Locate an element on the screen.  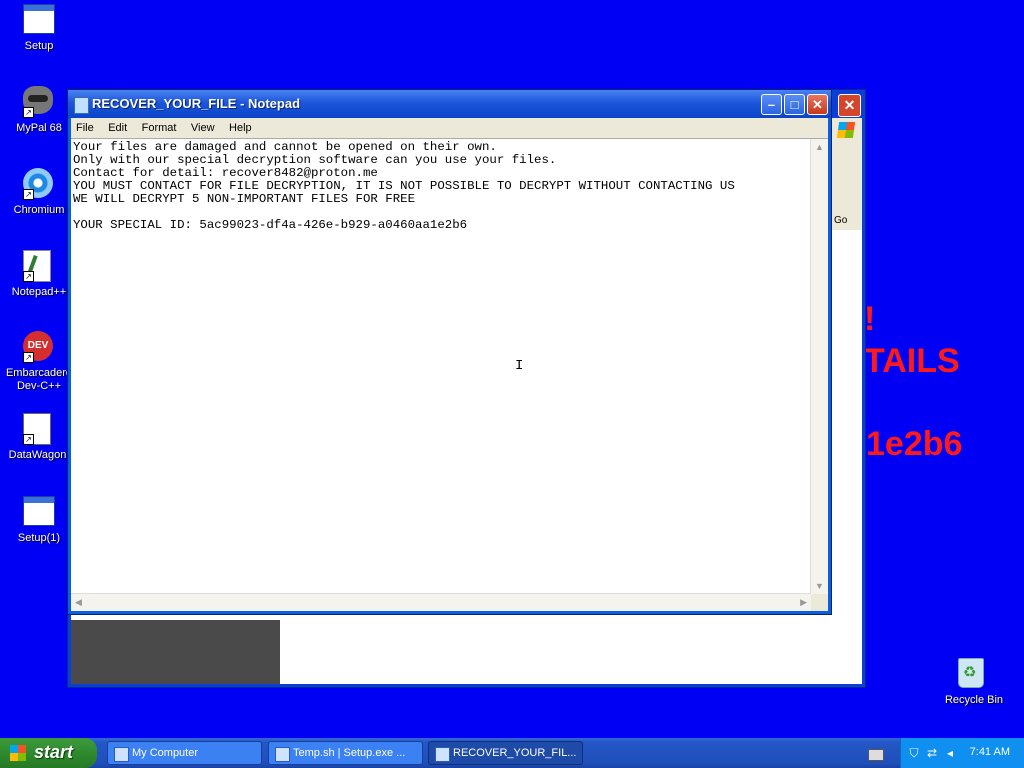
text-cursor-icon: I is located at coordinates (519, 366).